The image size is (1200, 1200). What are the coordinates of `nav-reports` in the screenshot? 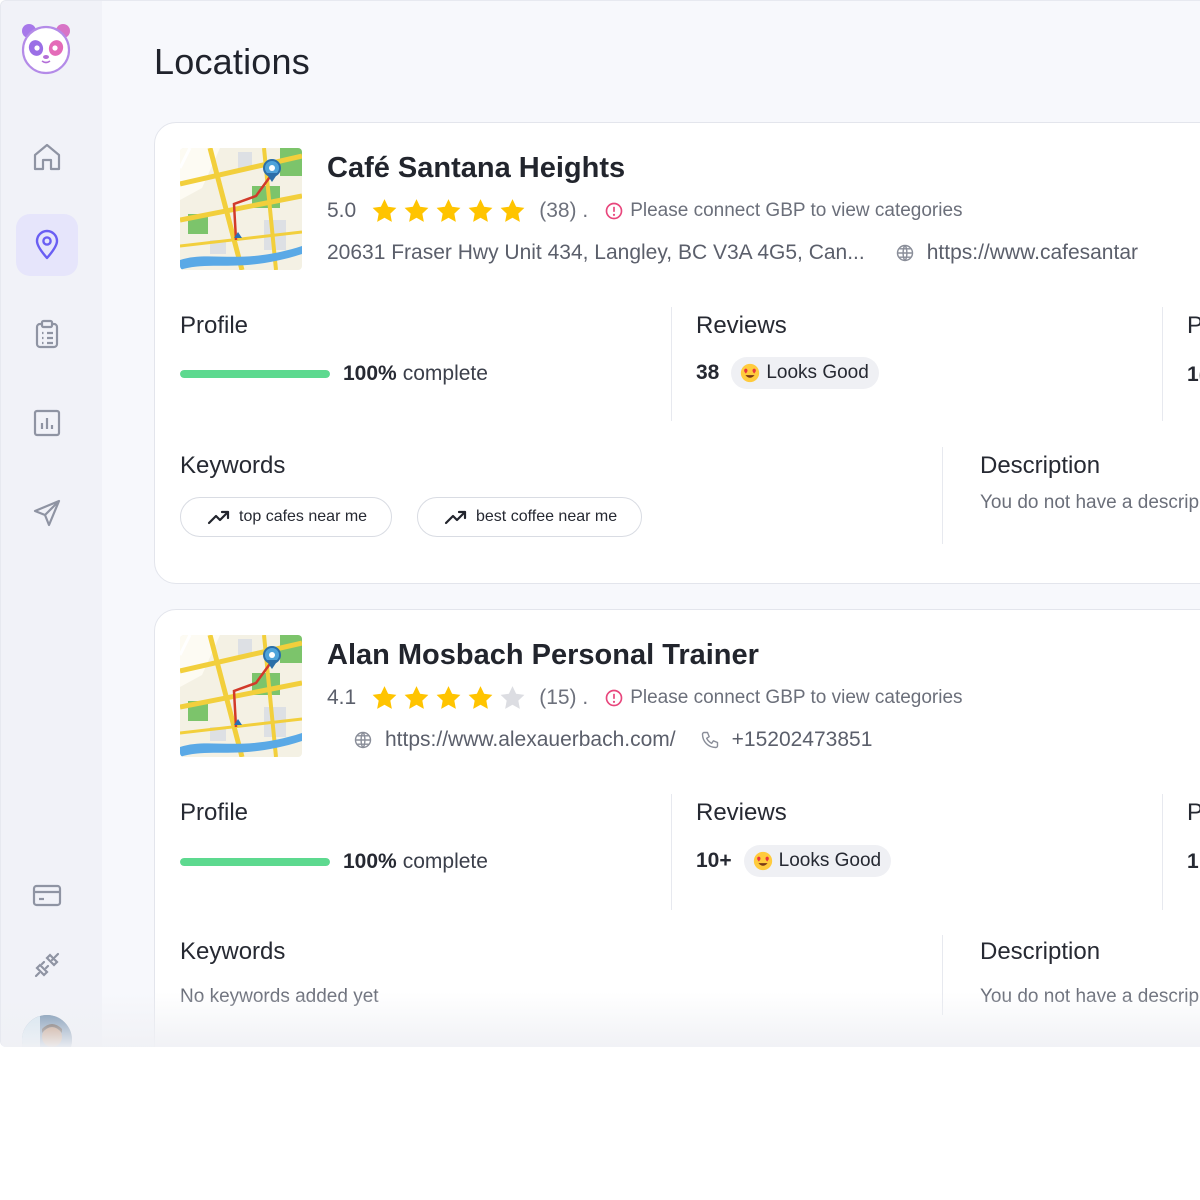 It's located at (47, 423).